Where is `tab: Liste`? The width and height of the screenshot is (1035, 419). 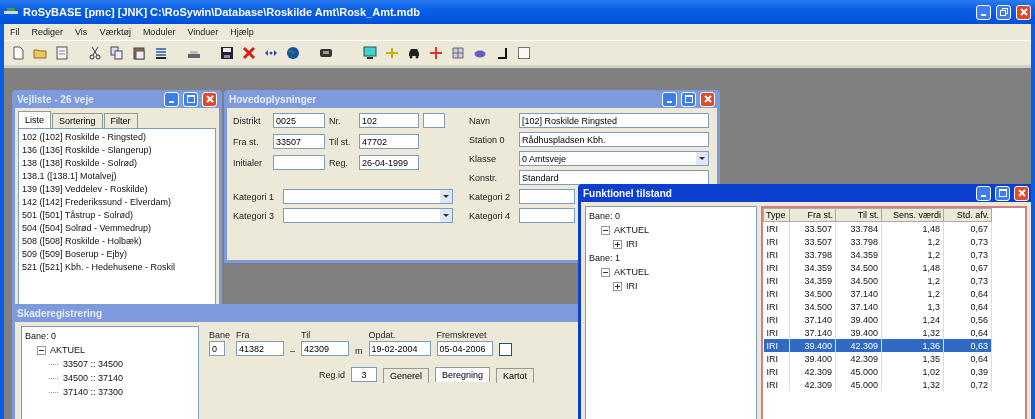
tab: Liste is located at coordinates (34, 119).